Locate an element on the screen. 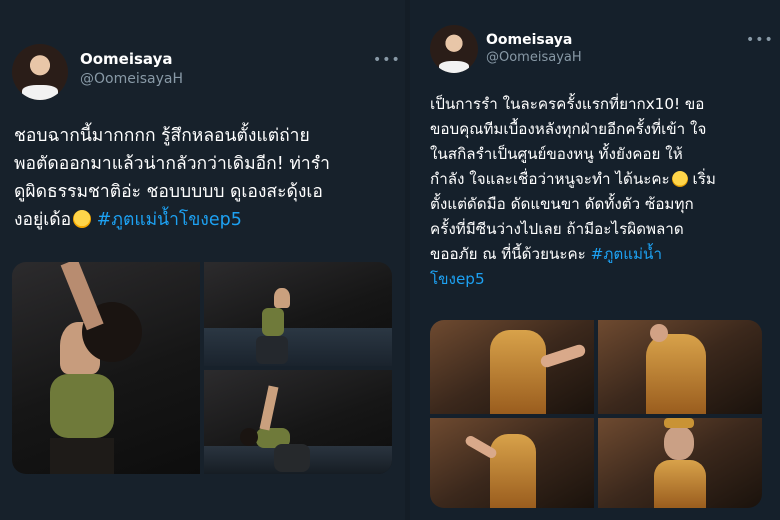 This screenshot has height=520, width=780. hashtag-link-continued: โขงep5 is located at coordinates (573, 279).